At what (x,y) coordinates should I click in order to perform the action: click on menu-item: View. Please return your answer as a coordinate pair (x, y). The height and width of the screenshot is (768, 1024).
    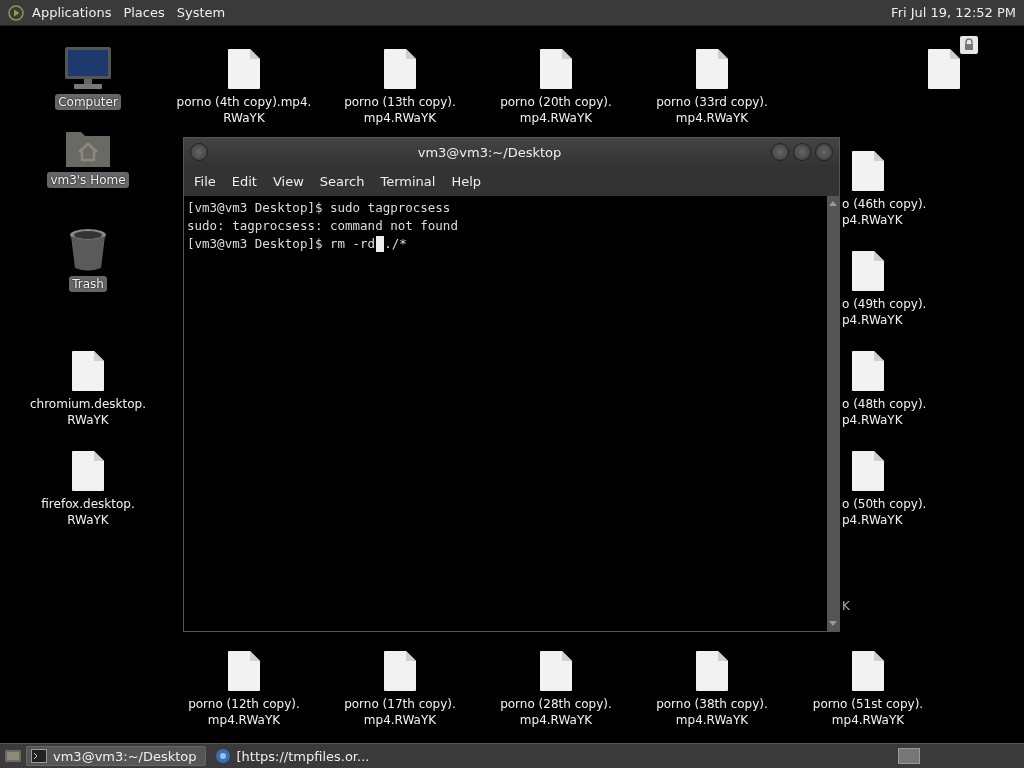
    Looking at the image, I should click on (290, 181).